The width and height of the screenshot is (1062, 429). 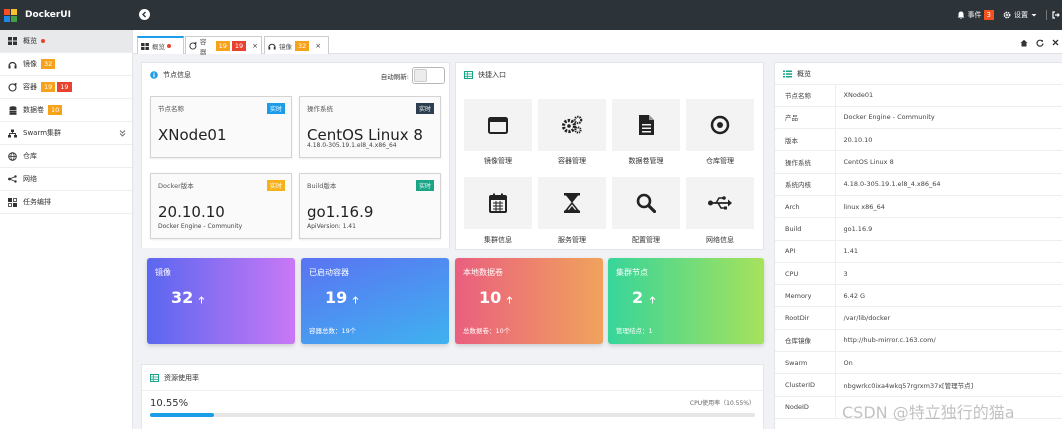 I want to click on row-key: RootDir, so click(x=805, y=318).